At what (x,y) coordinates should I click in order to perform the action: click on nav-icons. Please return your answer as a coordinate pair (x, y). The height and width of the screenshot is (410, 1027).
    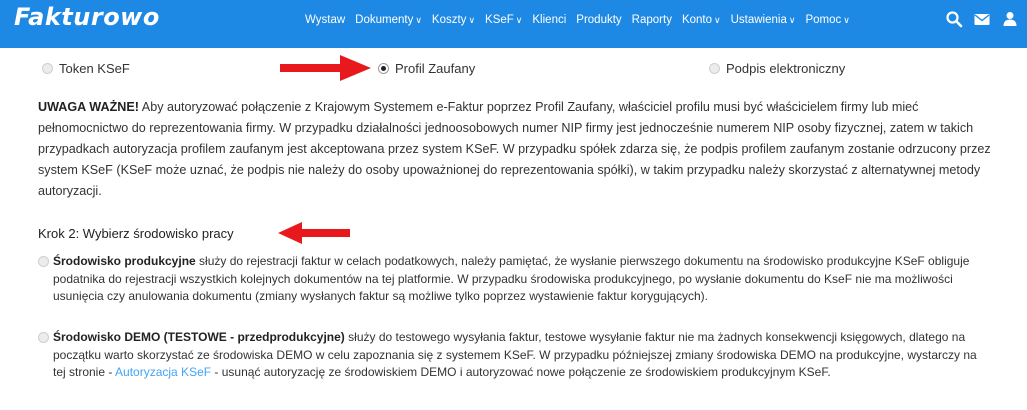
    Looking at the image, I should click on (982, 19).